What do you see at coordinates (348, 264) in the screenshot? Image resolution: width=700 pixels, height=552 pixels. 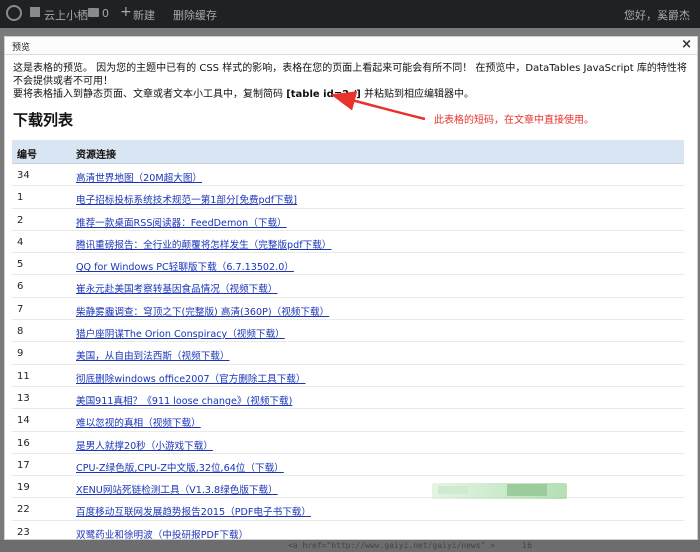 I see `table-row: 5 QQ for Windows PC轻聊版下载（6.7.13502.0）` at bounding box center [348, 264].